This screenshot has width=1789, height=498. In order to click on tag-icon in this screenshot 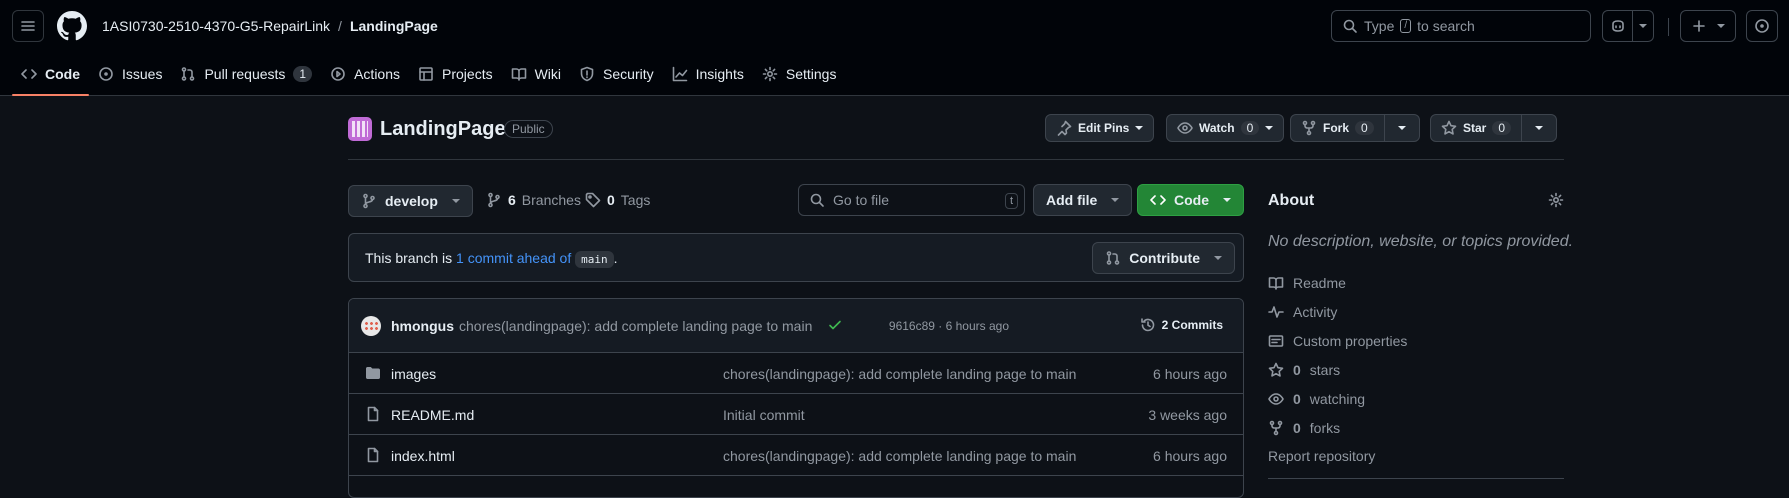, I will do `click(593, 200)`.